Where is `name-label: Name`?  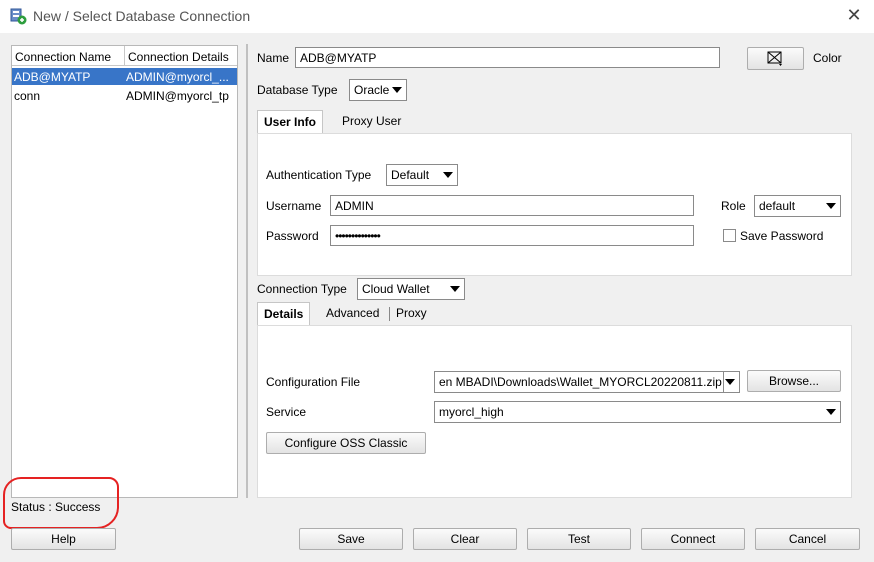 name-label: Name is located at coordinates (273, 58).